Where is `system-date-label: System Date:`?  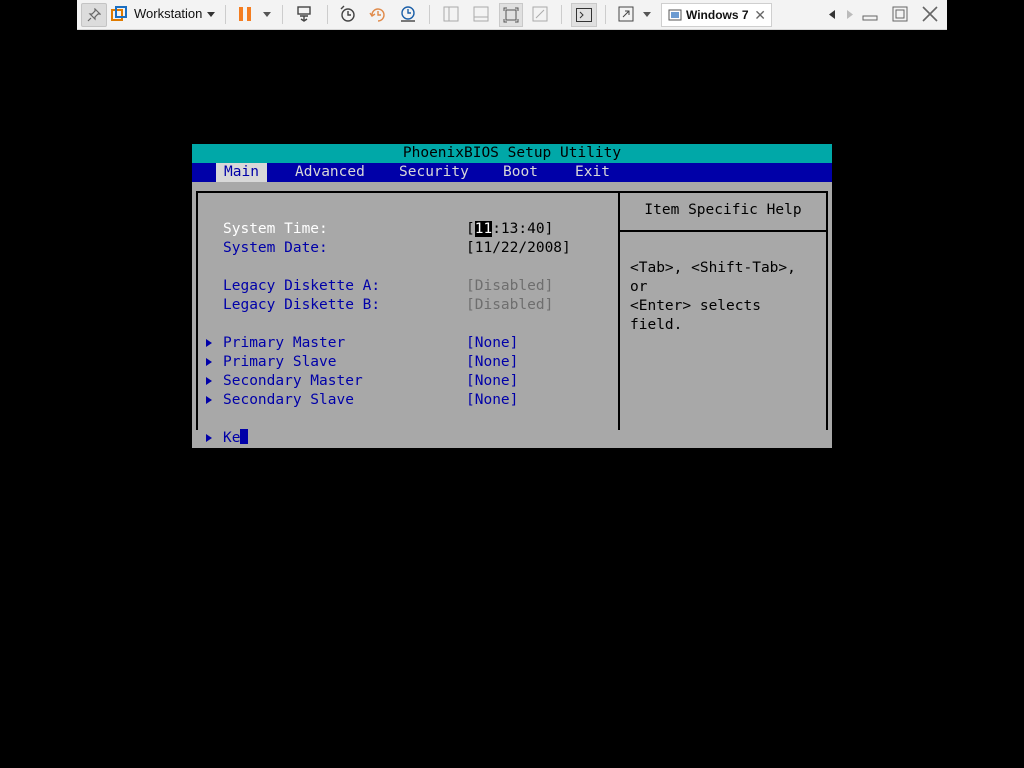 system-date-label: System Date: is located at coordinates (275, 248).